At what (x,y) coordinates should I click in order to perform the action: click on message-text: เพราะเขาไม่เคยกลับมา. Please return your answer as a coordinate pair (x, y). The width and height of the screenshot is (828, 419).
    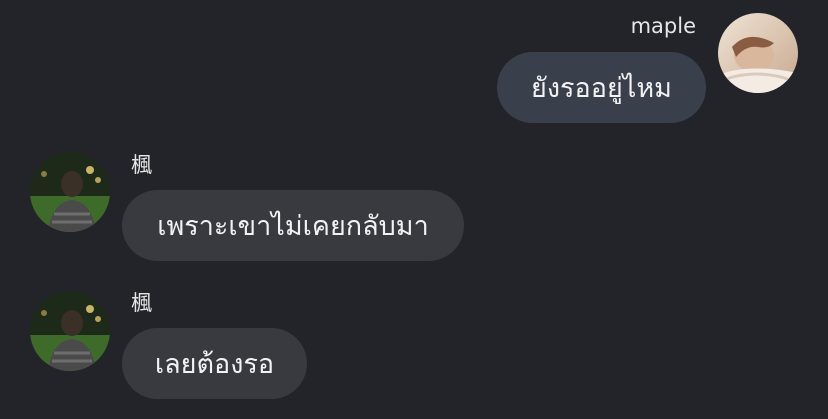
    Looking at the image, I should click on (293, 226).